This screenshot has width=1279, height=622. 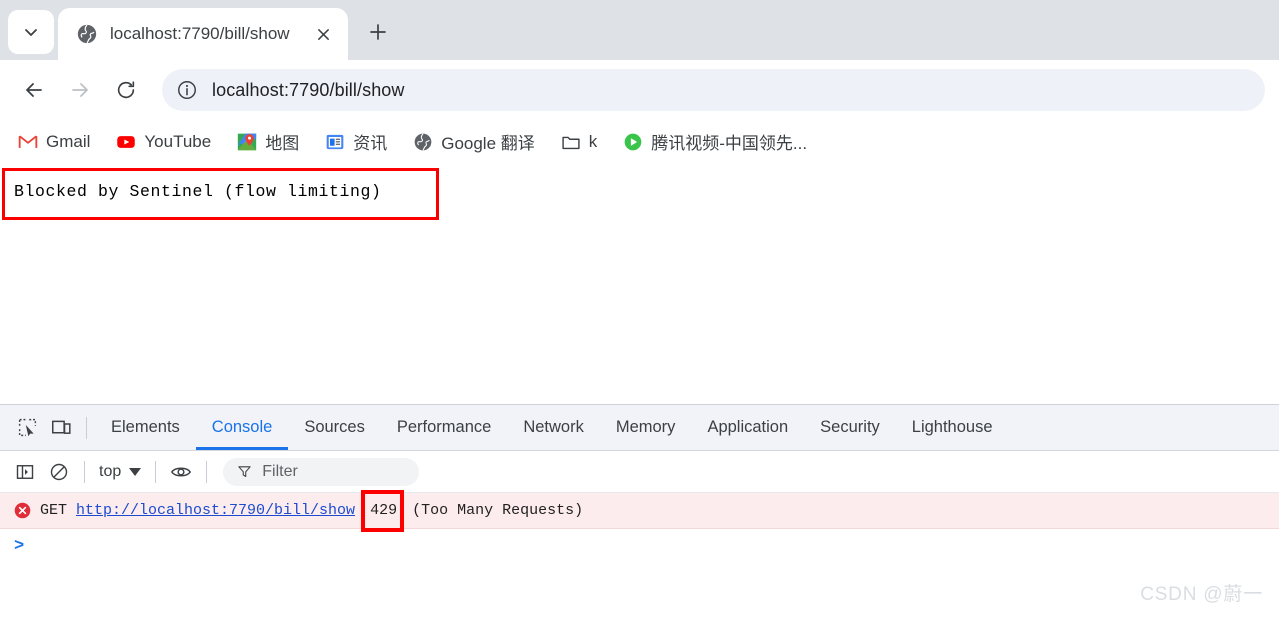 What do you see at coordinates (200, 33) in the screenshot?
I see `tab-title: localhost:7790/bill/show` at bounding box center [200, 33].